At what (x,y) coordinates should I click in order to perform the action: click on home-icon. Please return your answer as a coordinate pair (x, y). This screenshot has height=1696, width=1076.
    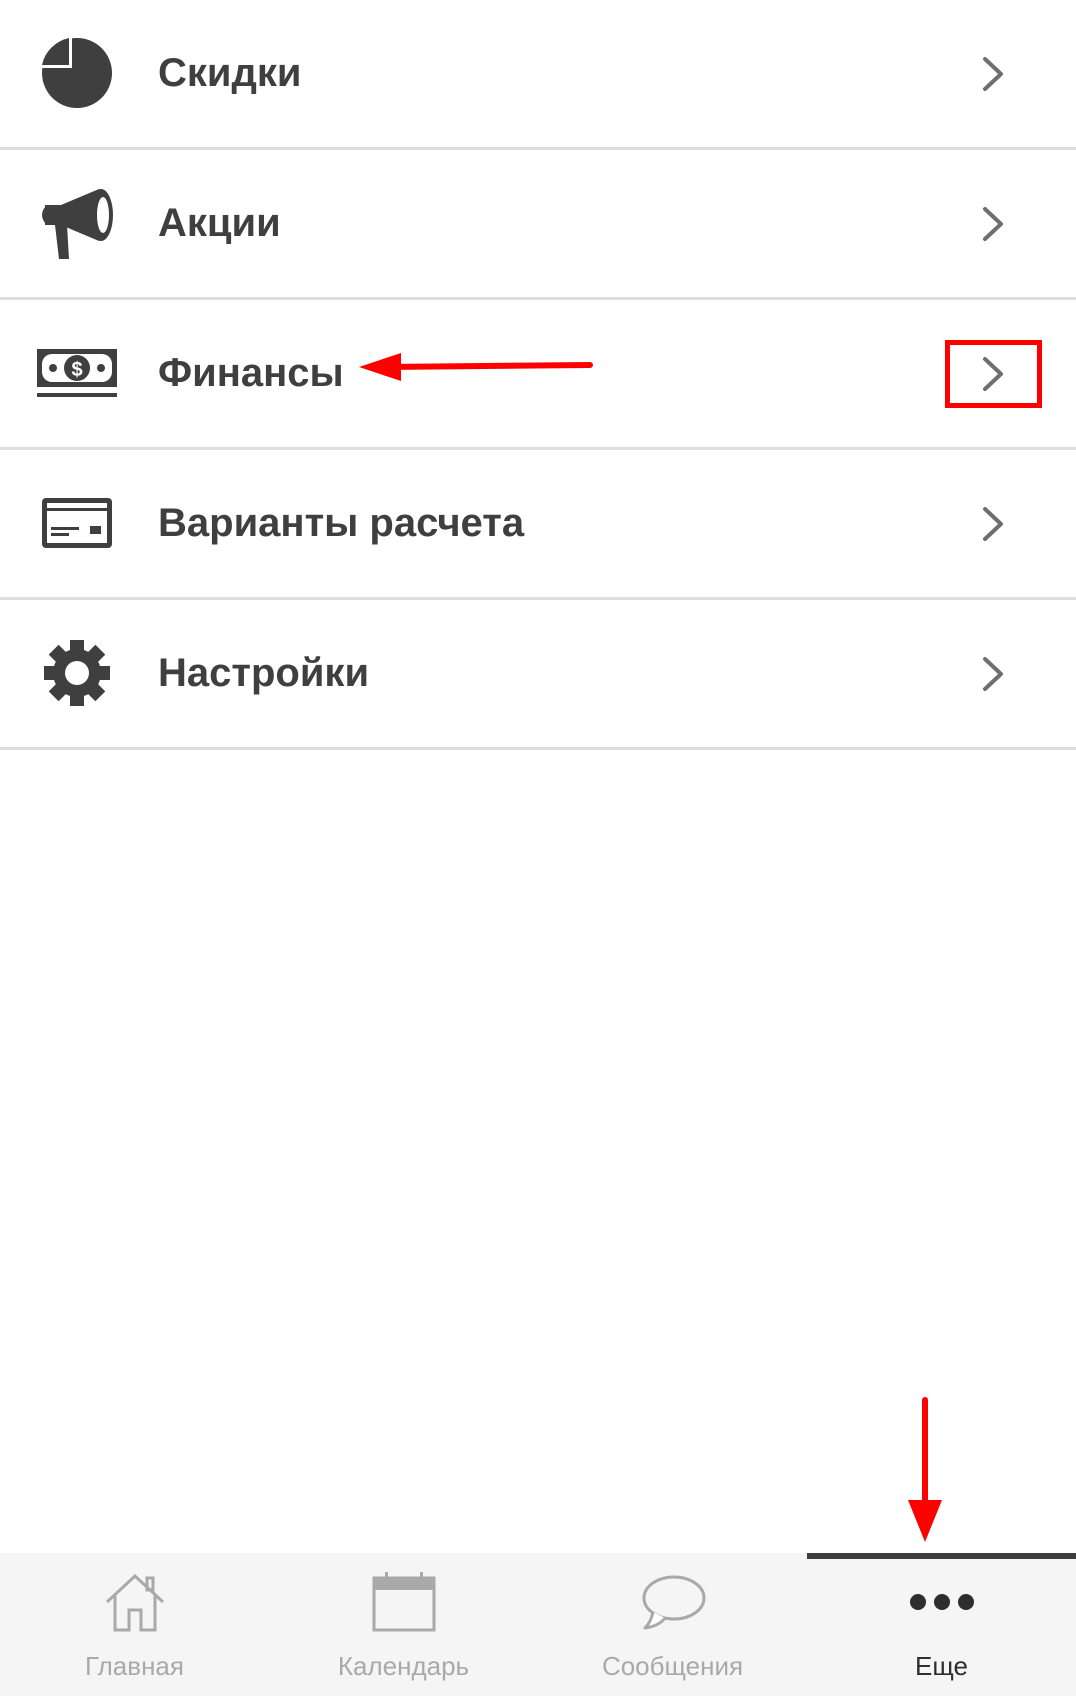
    Looking at the image, I should click on (135, 1602).